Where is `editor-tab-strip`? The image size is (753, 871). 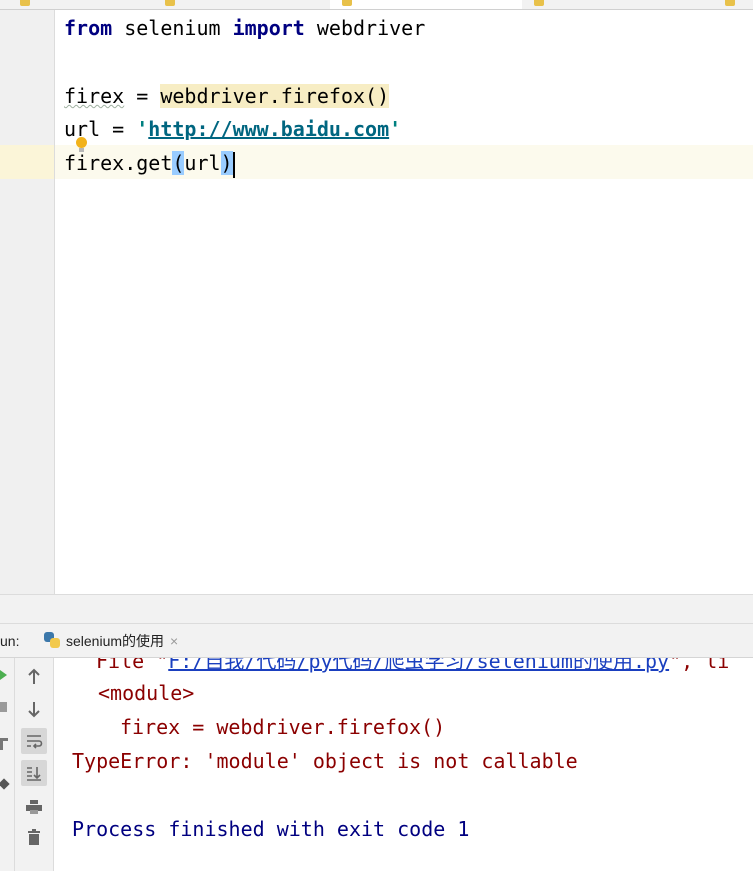 editor-tab-strip is located at coordinates (376, 5).